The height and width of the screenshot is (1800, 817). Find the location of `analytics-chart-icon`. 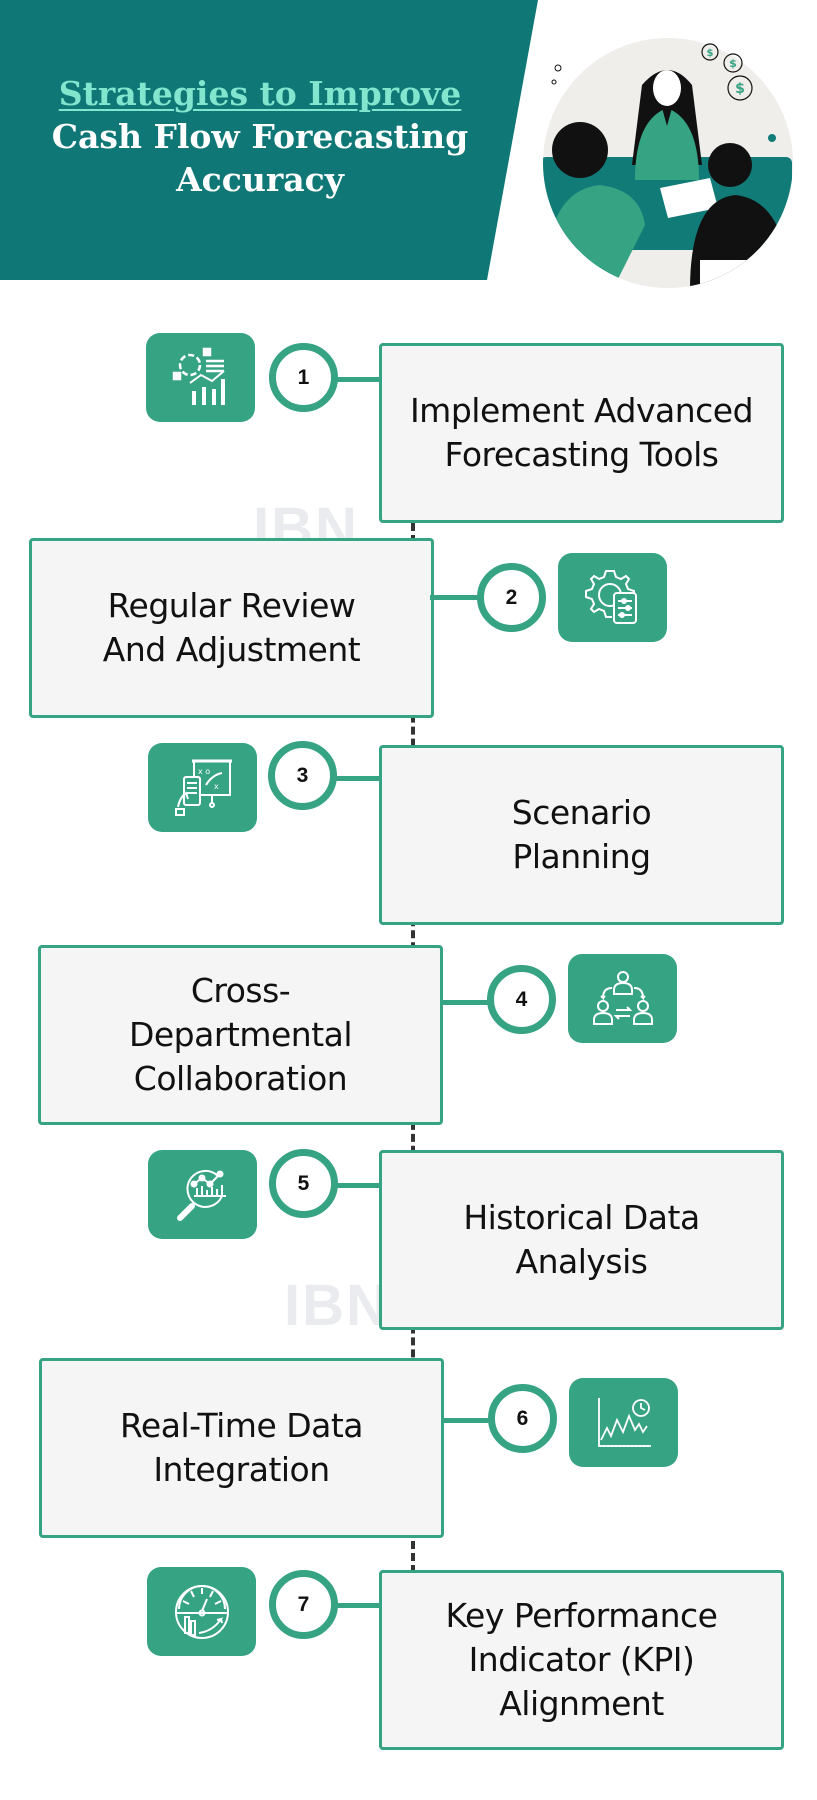

analytics-chart-icon is located at coordinates (198, 376).